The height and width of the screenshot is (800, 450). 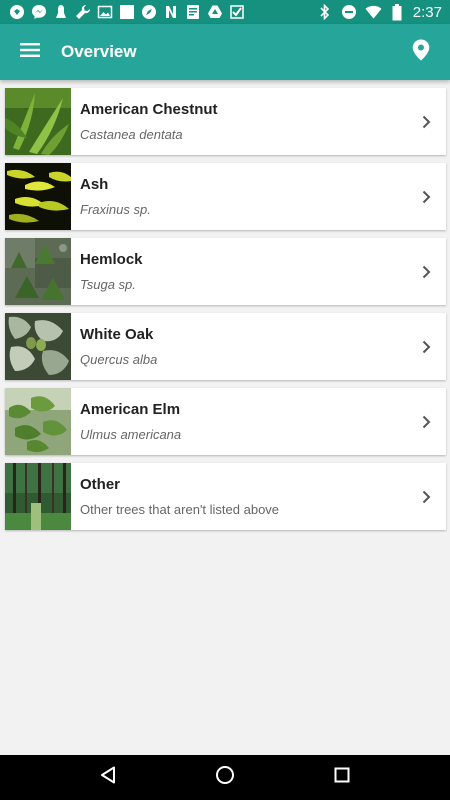 I want to click on back-icon, so click(x=108, y=777).